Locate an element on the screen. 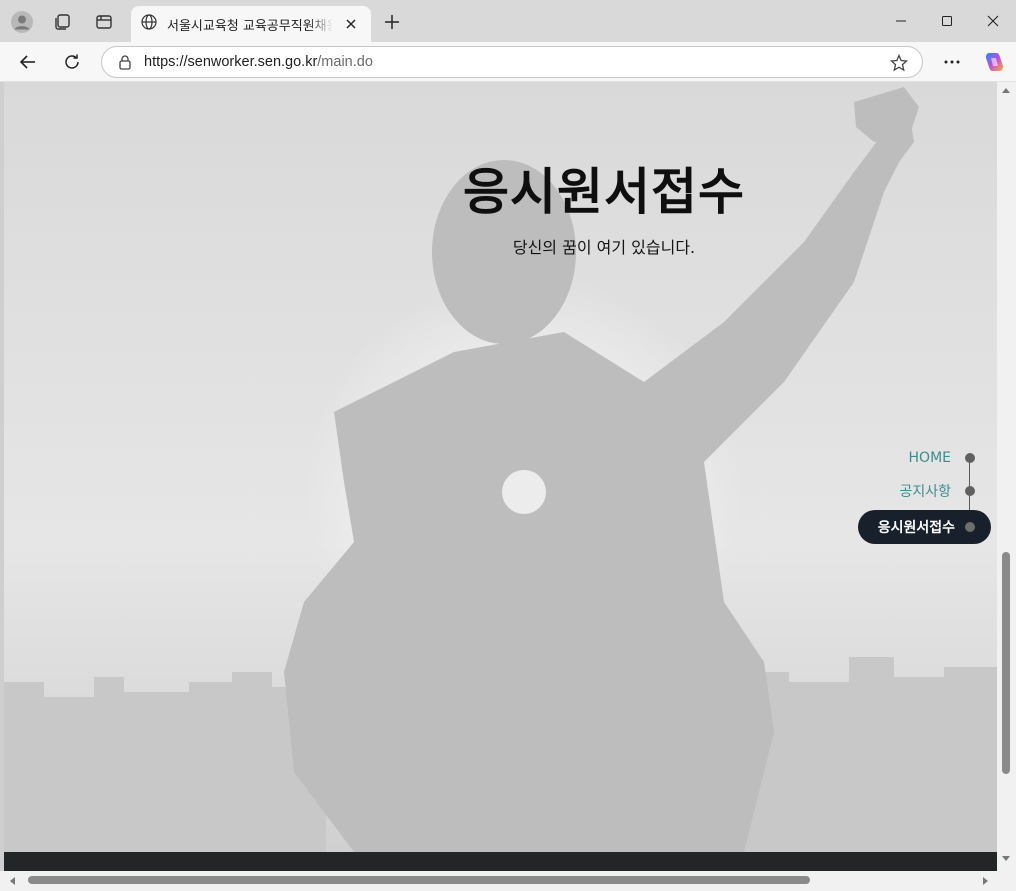 The image size is (1016, 891). nav-item-label: 응시원서접수 is located at coordinates (916, 528).